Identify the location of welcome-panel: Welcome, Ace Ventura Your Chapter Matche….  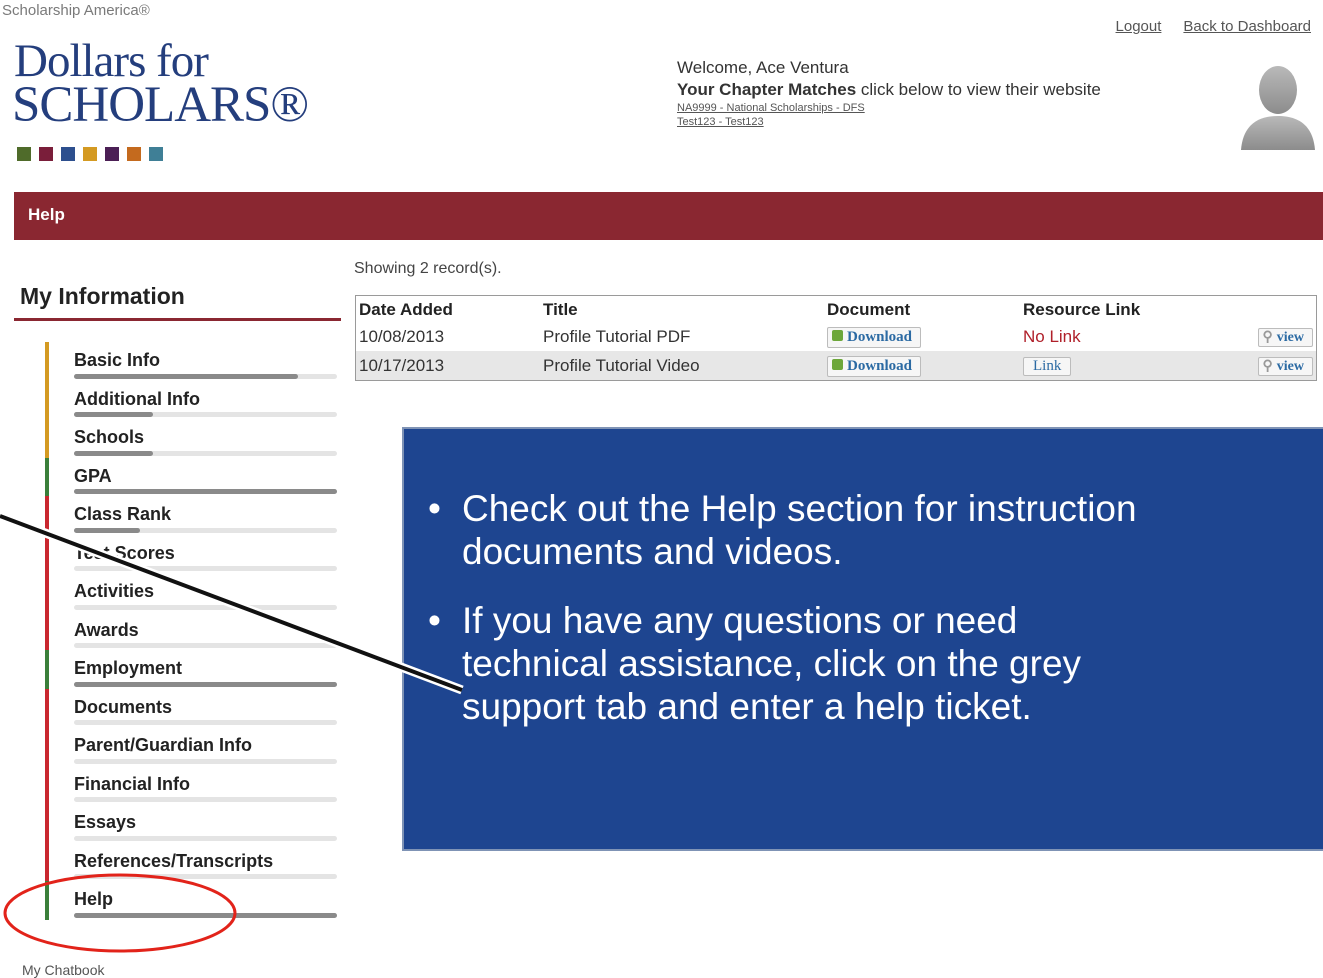
(889, 93).